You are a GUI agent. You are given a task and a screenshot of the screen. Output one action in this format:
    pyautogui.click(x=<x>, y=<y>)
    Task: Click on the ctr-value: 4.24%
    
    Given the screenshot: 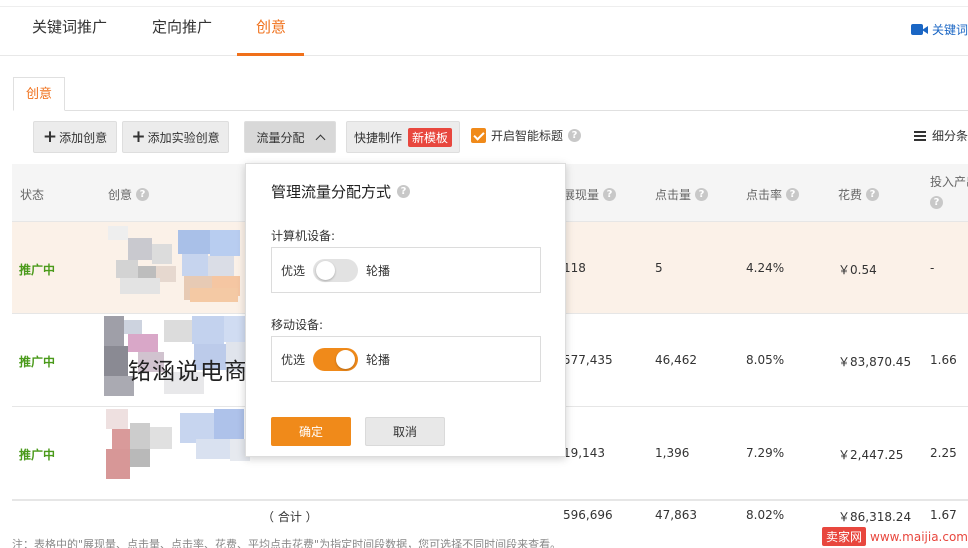 What is the action you would take?
    pyautogui.click(x=765, y=268)
    